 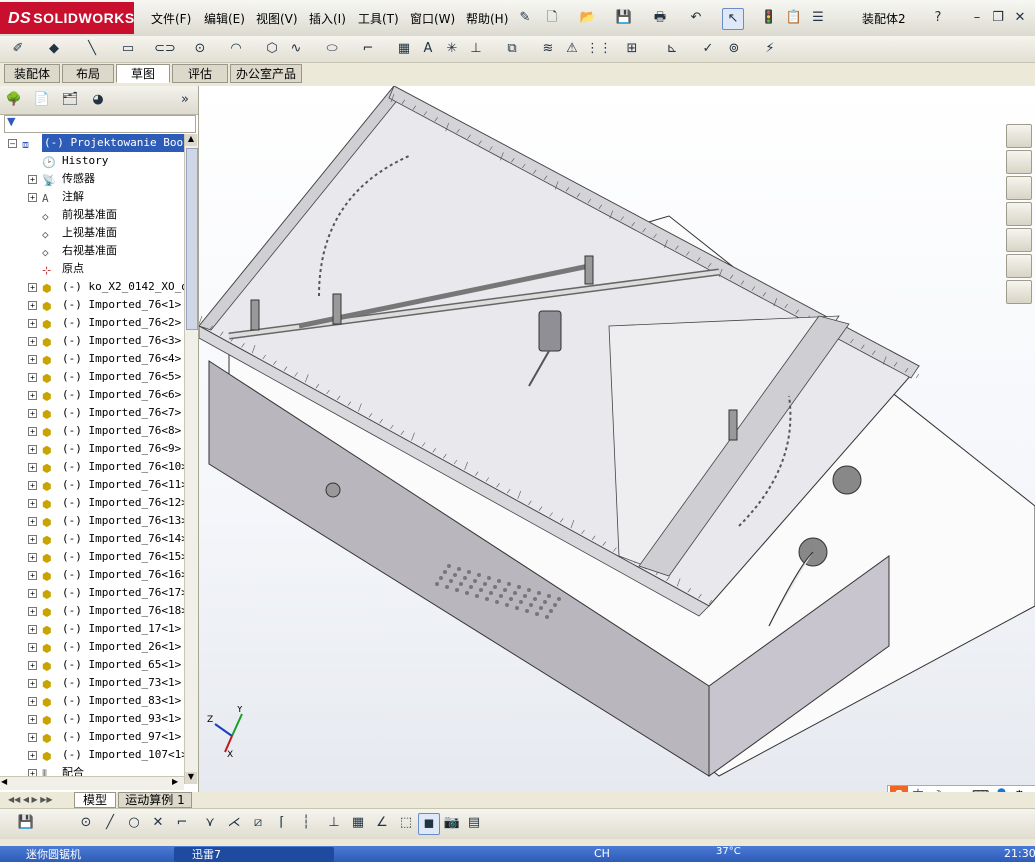 I want to click on tab-motion-study: 运动算例 1, so click(x=155, y=800).